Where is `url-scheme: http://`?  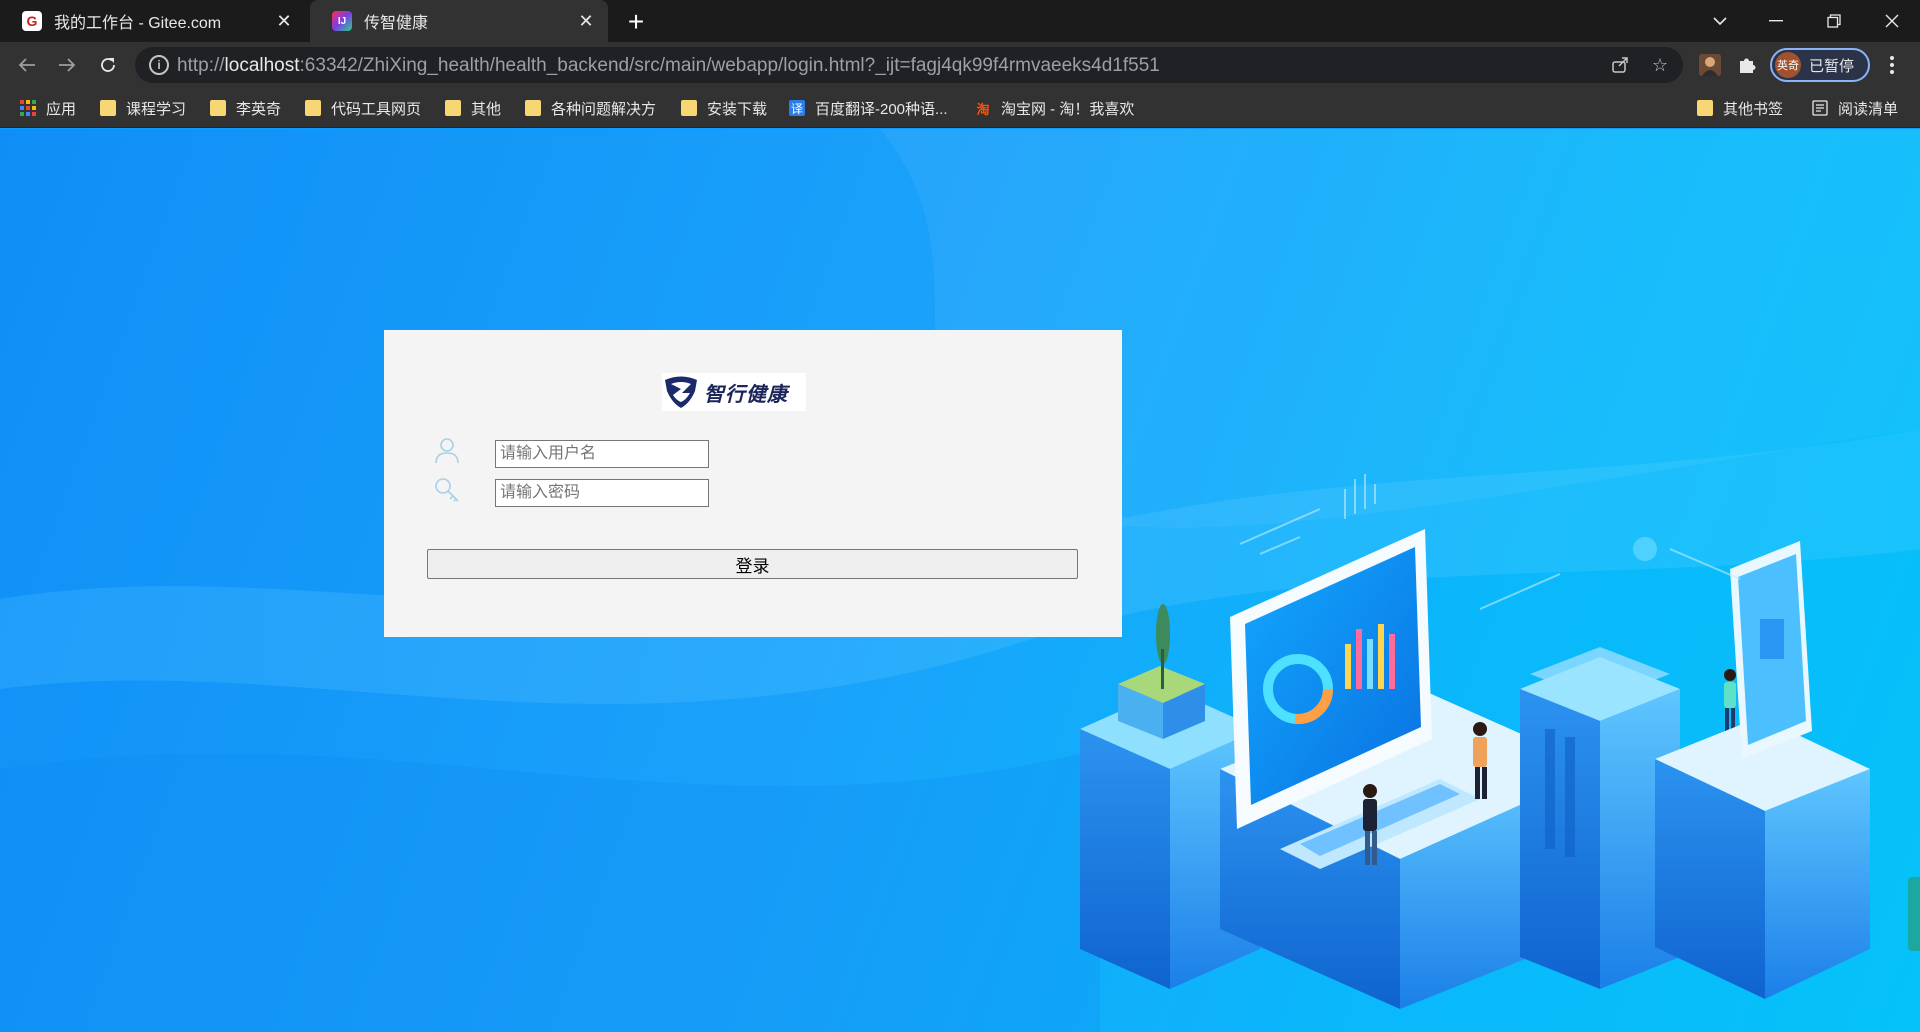 url-scheme: http:// is located at coordinates (201, 65).